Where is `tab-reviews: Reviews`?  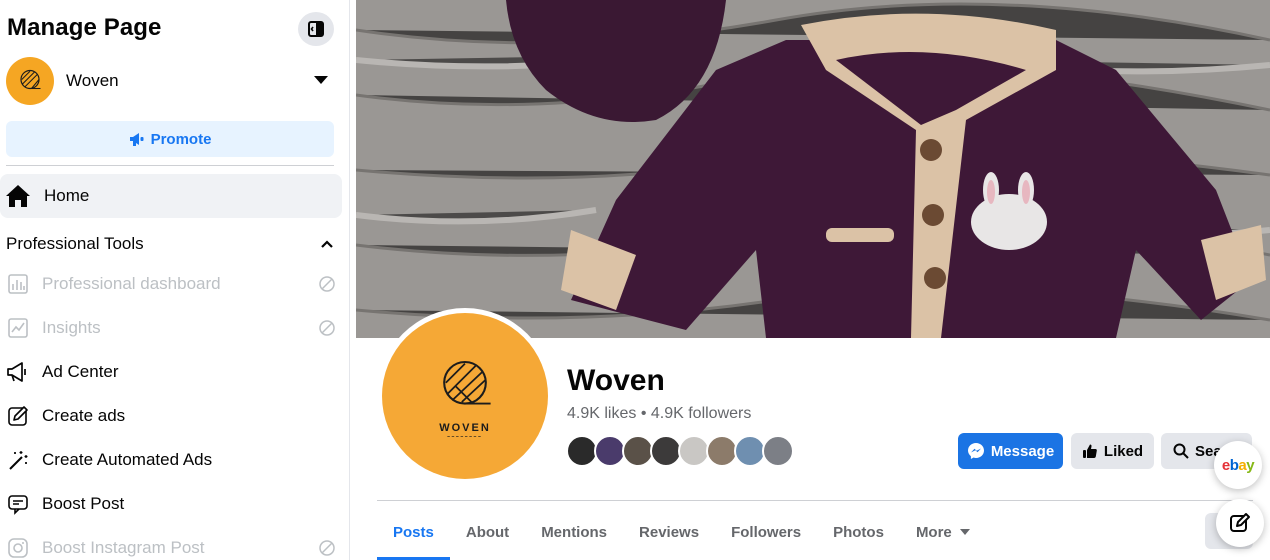
tab-reviews: Reviews is located at coordinates (669, 532).